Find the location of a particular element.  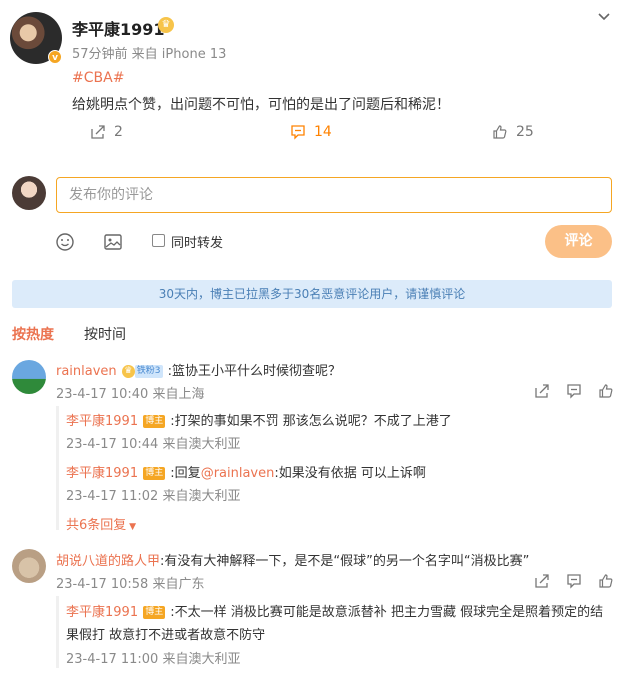

verified-badge: v is located at coordinates (55, 57).